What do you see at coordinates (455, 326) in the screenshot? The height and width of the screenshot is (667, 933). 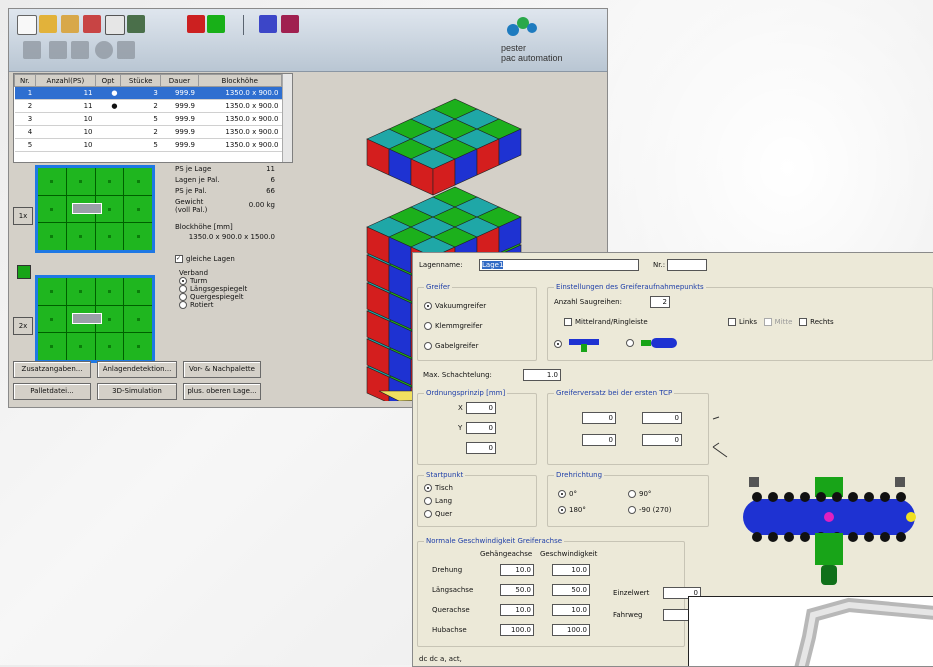 I see `radio-option: Klemmgreifer` at bounding box center [455, 326].